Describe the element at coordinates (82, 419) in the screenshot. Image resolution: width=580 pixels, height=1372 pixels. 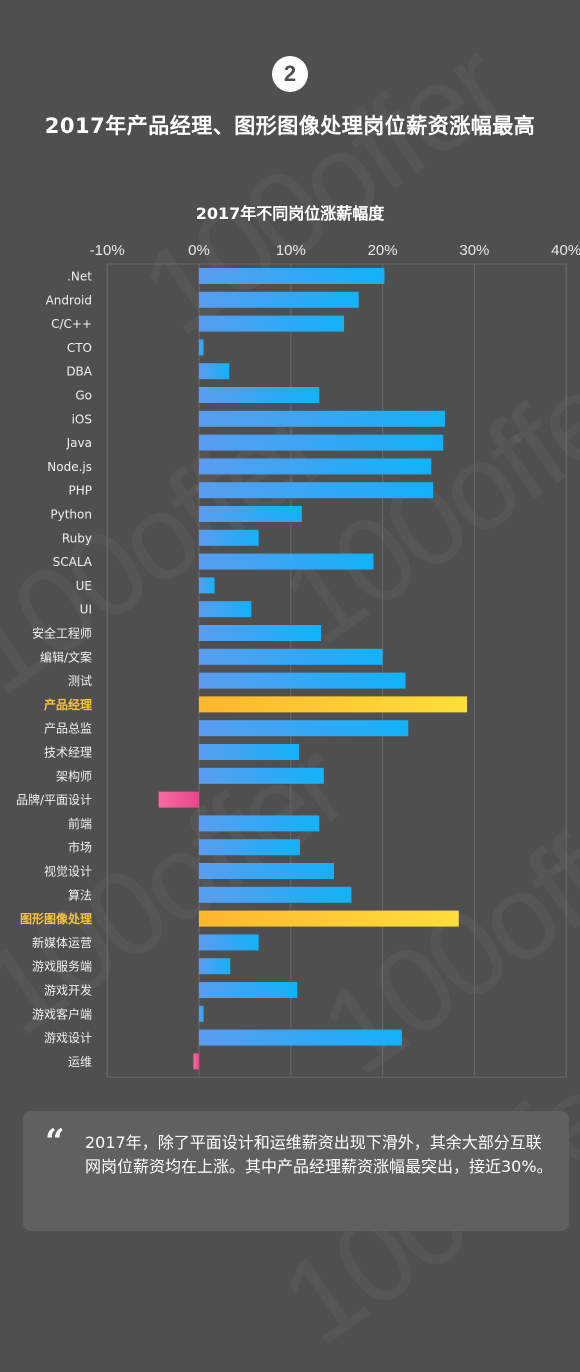
I see `category-label: iOS` at that location.